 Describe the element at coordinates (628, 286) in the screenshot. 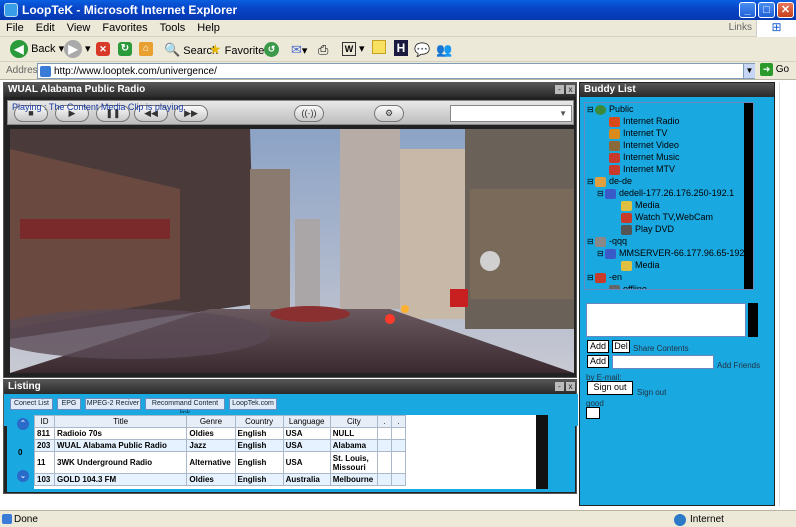

I see `tree-item-offline: offline` at that location.